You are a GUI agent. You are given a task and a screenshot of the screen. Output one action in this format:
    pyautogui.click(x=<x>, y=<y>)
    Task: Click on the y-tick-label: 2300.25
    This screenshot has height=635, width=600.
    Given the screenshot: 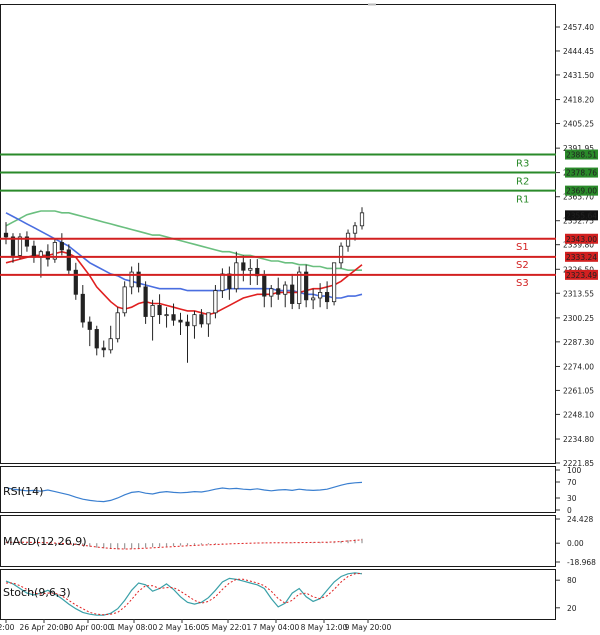 What is the action you would take?
    pyautogui.click(x=578, y=318)
    